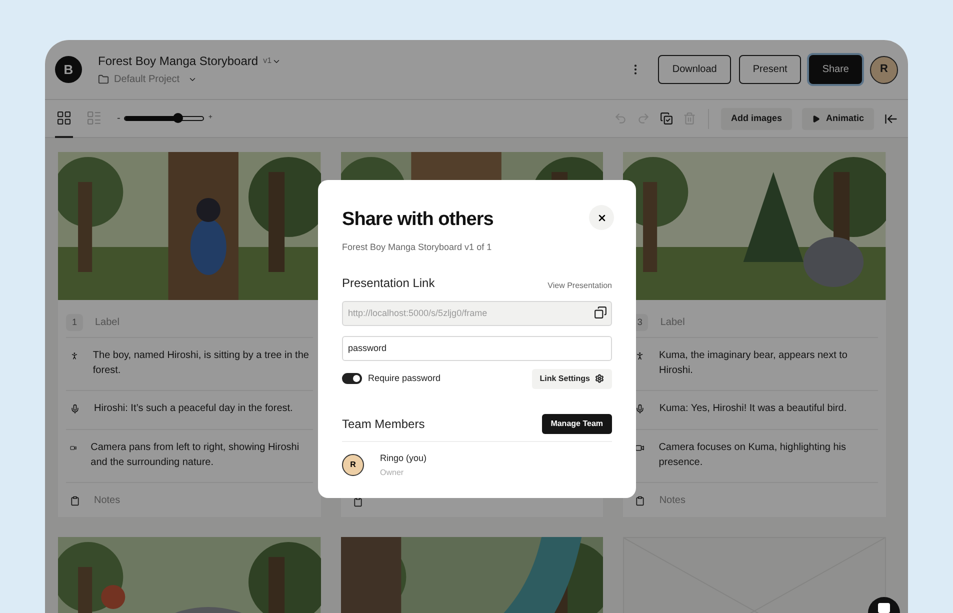  Describe the element at coordinates (404, 378) in the screenshot. I see `toggle-label: Require password` at that location.